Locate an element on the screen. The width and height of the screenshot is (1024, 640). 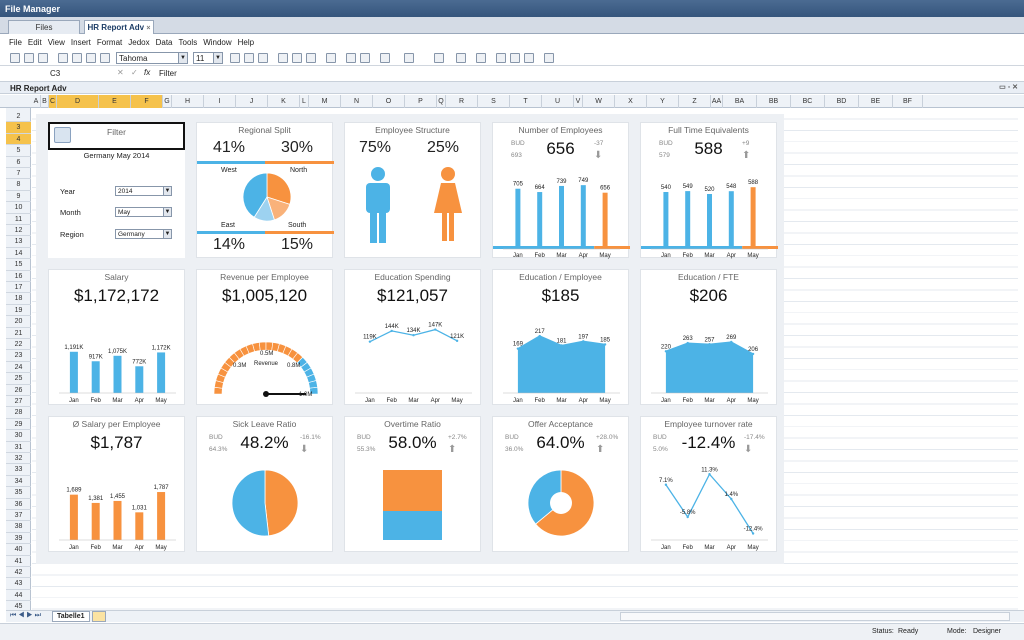
column-header-y: Y is located at coordinates (663, 101).